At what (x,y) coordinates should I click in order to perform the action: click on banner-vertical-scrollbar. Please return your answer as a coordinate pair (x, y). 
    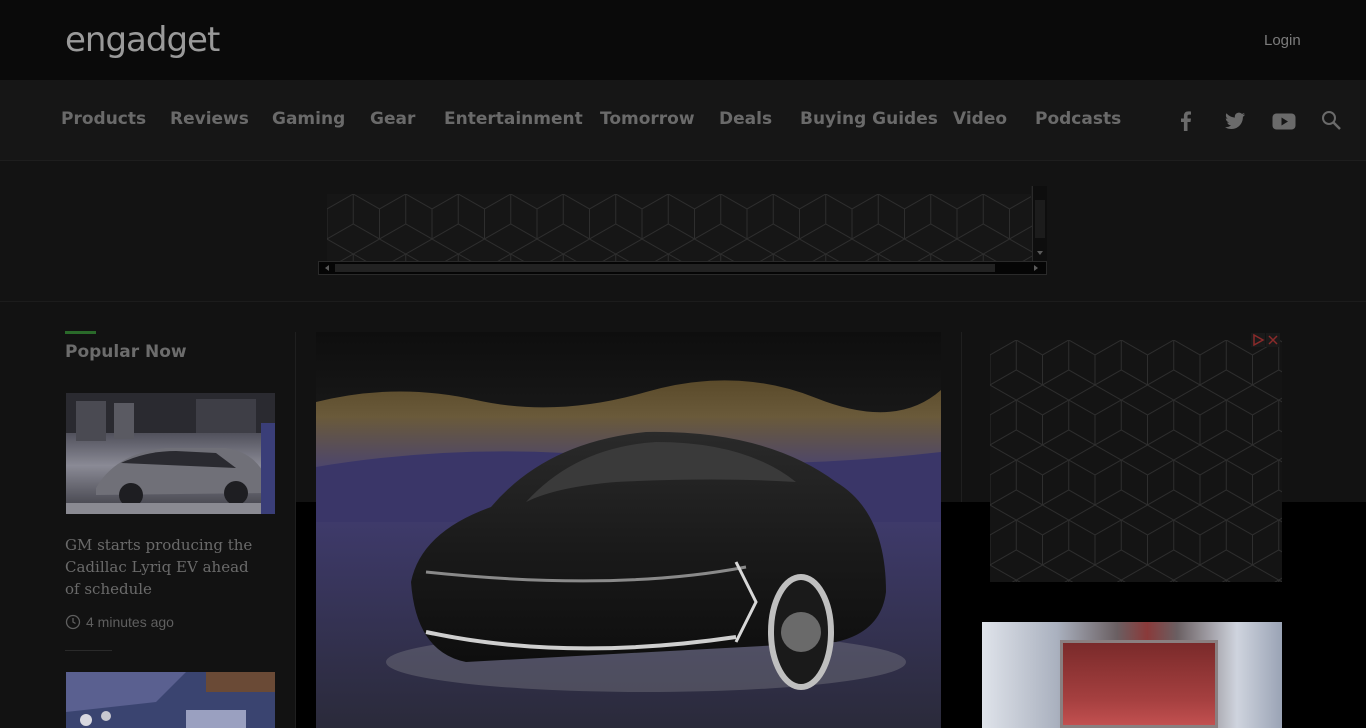
    Looking at the image, I should click on (1039, 224).